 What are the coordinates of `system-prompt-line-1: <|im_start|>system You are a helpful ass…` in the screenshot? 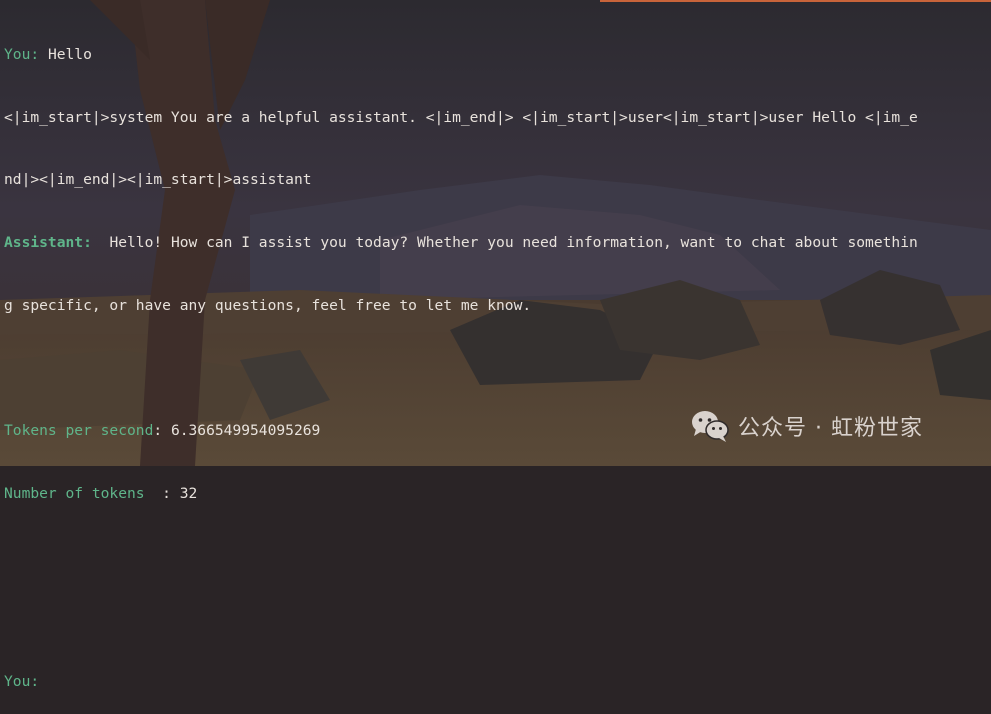 It's located at (461, 117).